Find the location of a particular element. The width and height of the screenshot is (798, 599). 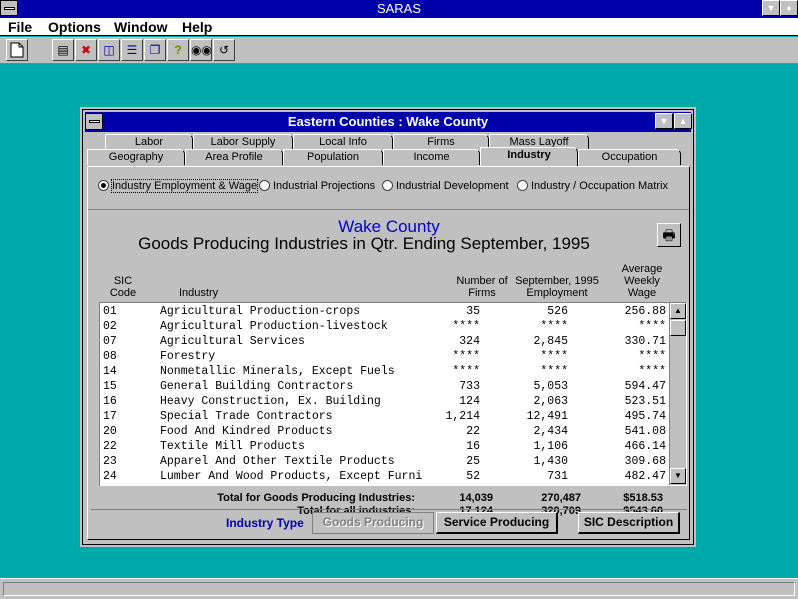

find-binoculars-icon: ◉◉ is located at coordinates (201, 50).